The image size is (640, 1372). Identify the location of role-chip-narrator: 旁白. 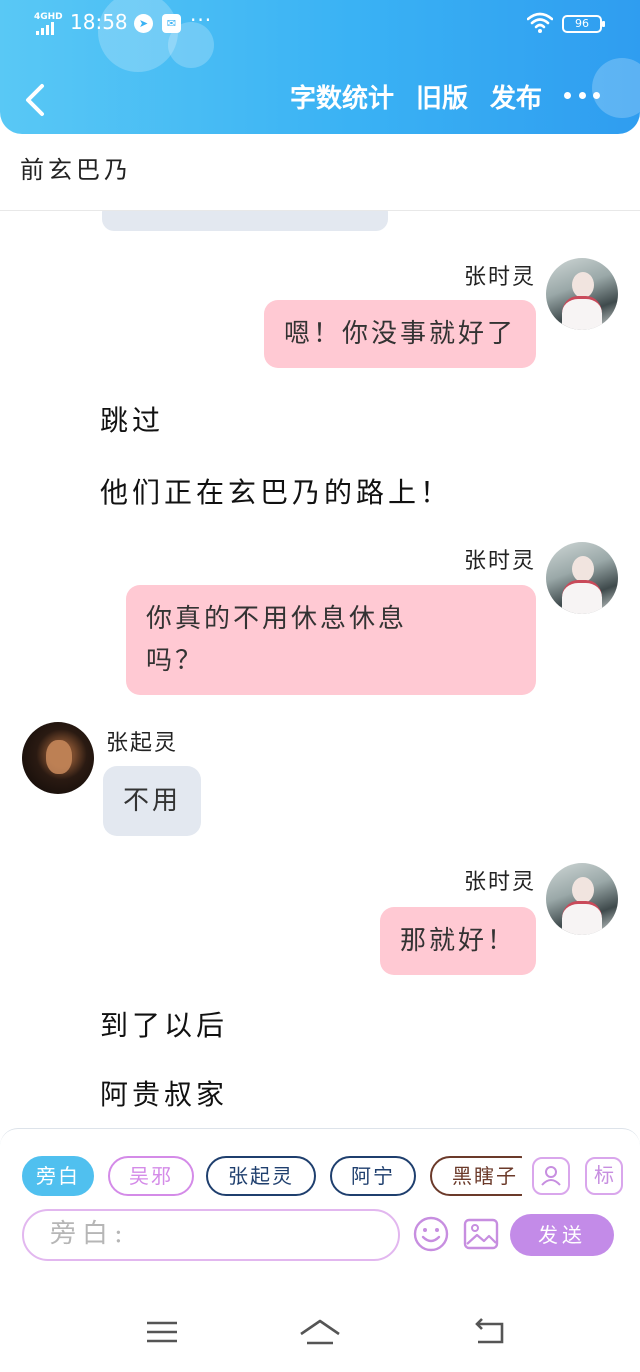
(58, 1176).